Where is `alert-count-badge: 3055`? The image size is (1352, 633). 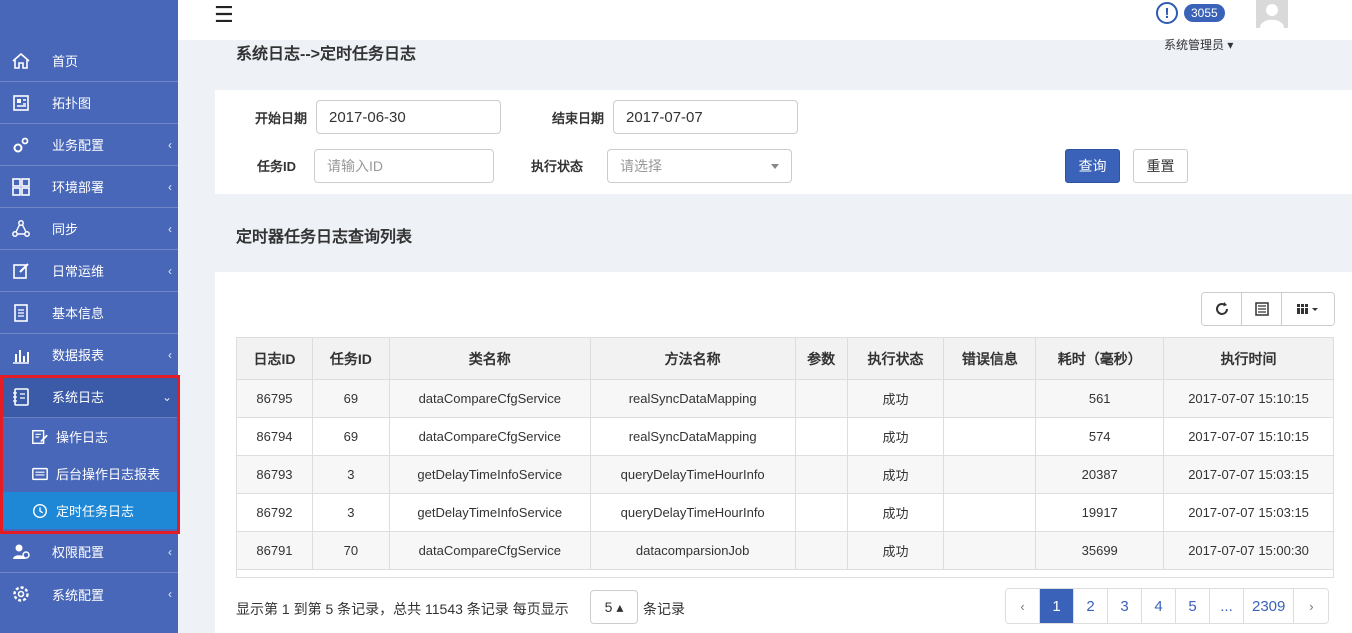 alert-count-badge: 3055 is located at coordinates (1204, 13).